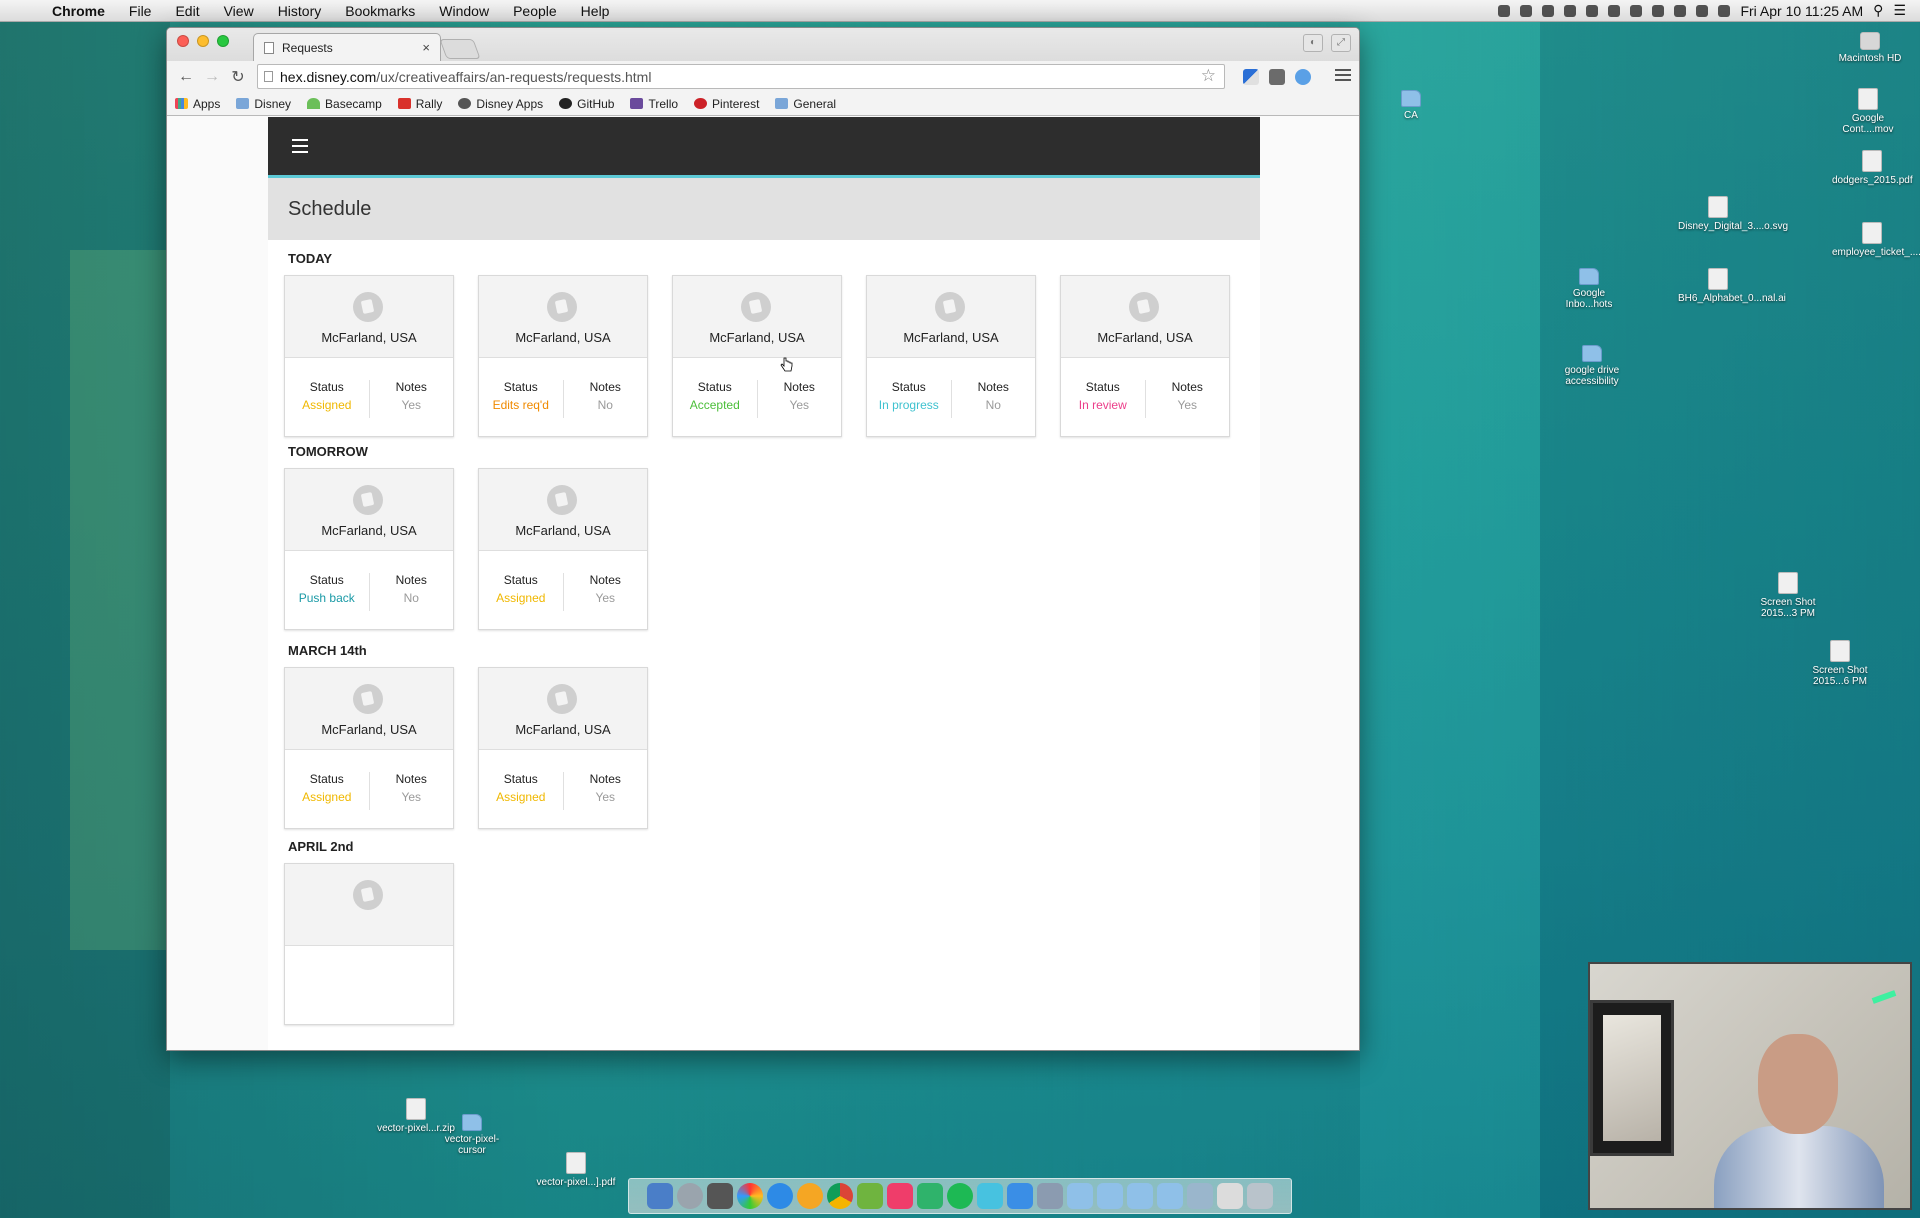  What do you see at coordinates (726, 104) in the screenshot?
I see `bookmark-pinterest: Pinterest` at bounding box center [726, 104].